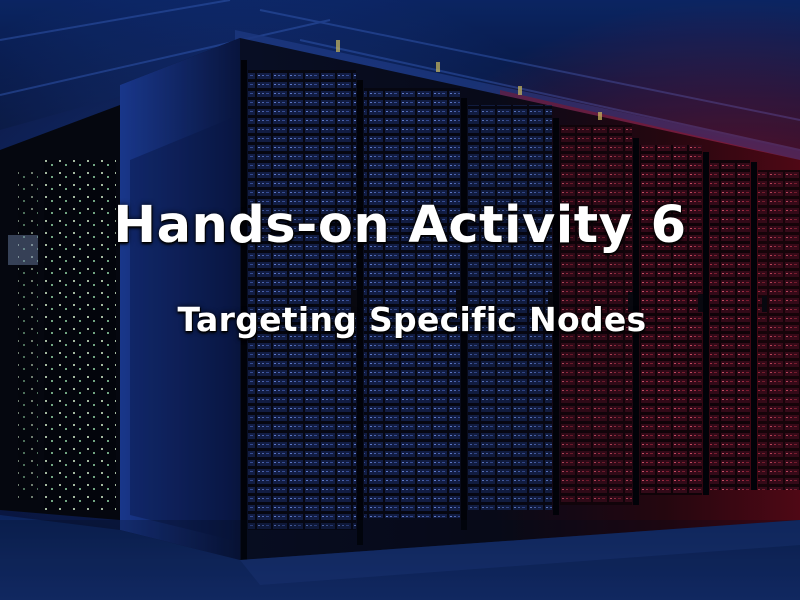 Image resolution: width=800 pixels, height=600 pixels. I want to click on slide-title: Hands-on Activity 6, so click(400, 225).